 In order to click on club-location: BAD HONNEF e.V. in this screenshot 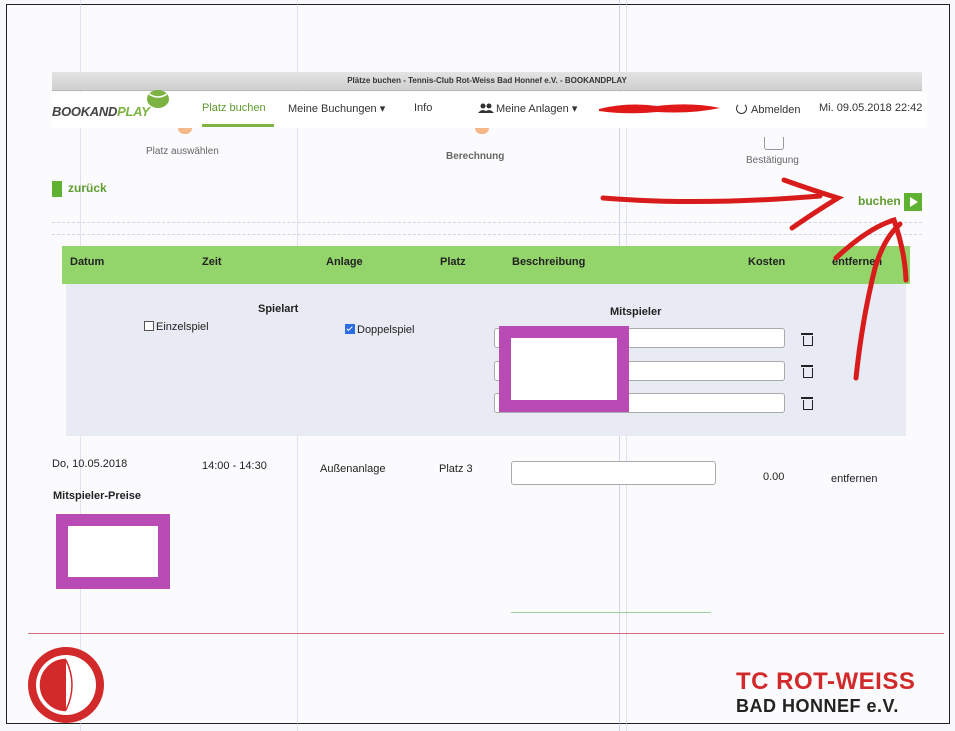, I will do `click(817, 706)`.